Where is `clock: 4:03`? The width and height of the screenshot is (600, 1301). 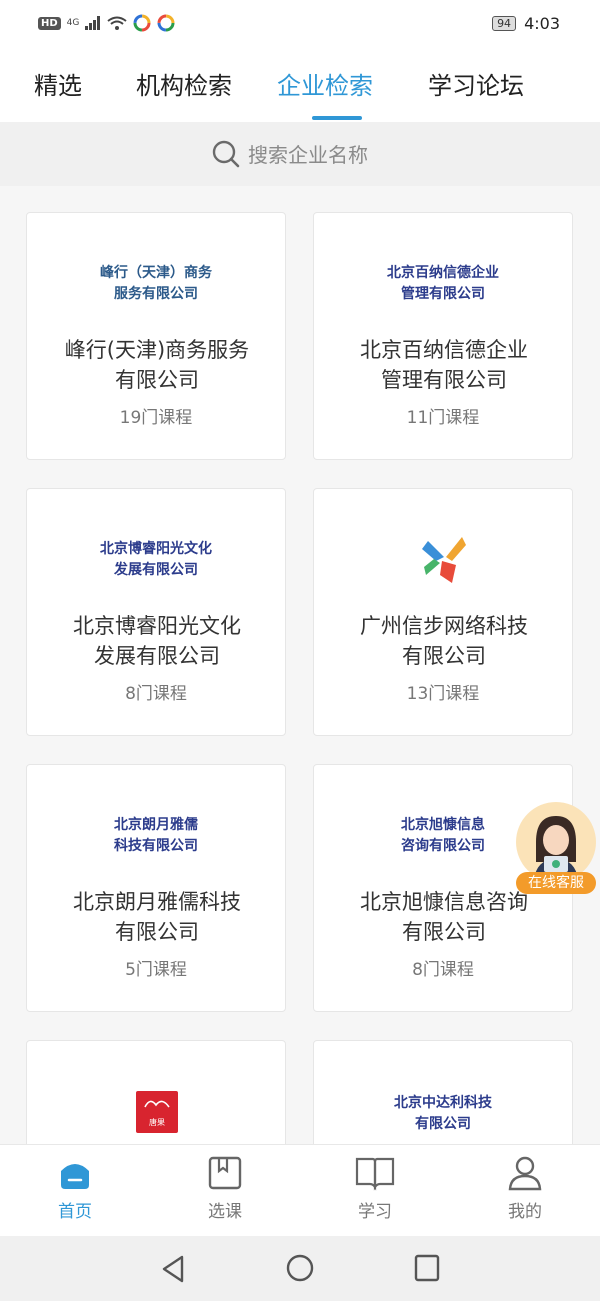
clock: 4:03 is located at coordinates (542, 23).